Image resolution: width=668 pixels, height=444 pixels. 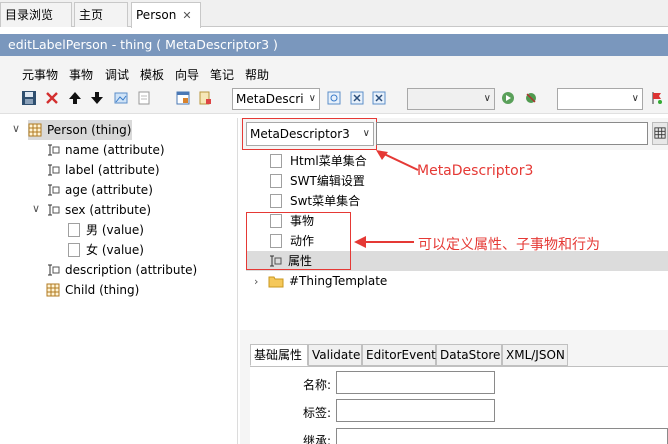 What do you see at coordinates (144, 98) in the screenshot?
I see `document-icon` at bounding box center [144, 98].